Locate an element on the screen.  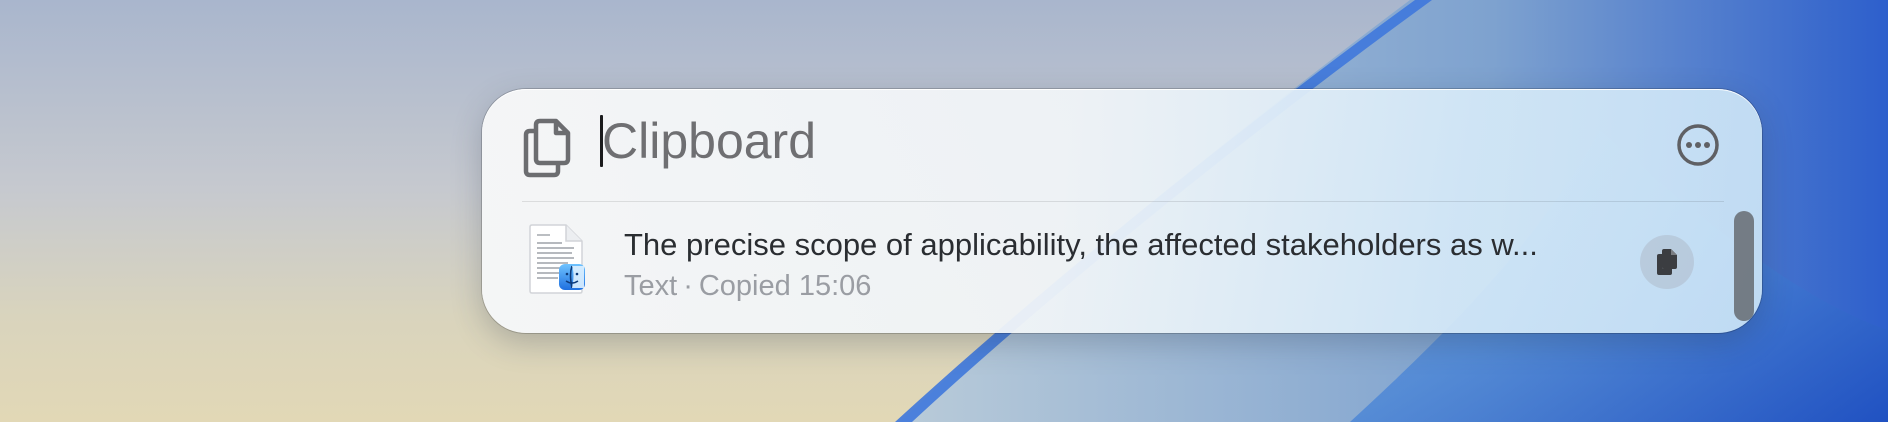
copy-icon is located at coordinates (1667, 262).